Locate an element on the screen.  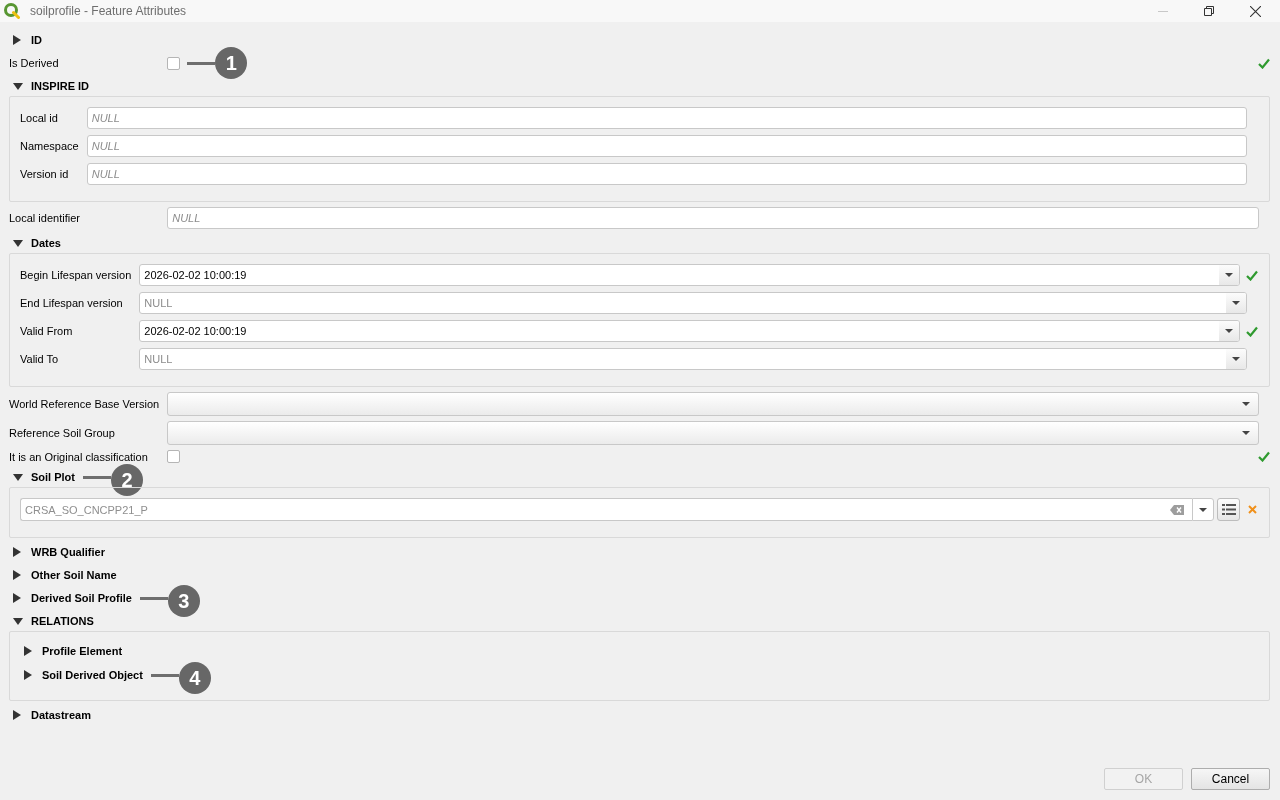
list-icon is located at coordinates (1228, 509).